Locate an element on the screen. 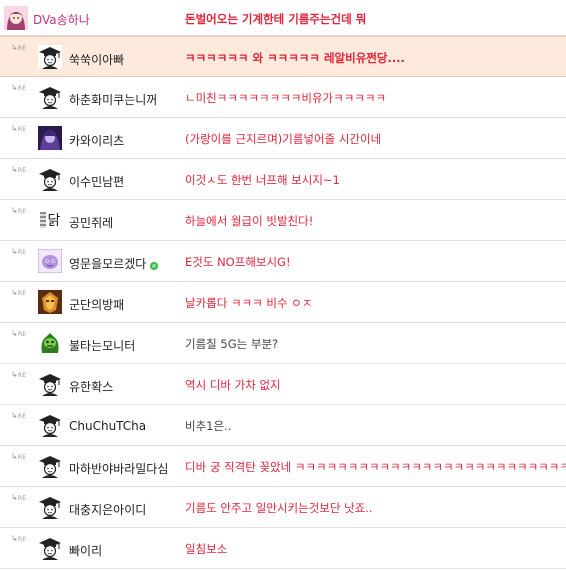 The image size is (566, 570). reply-row-6: ↳RE 영문을모르겠다 E것도 NO프해보시G! is located at coordinates (283, 261).